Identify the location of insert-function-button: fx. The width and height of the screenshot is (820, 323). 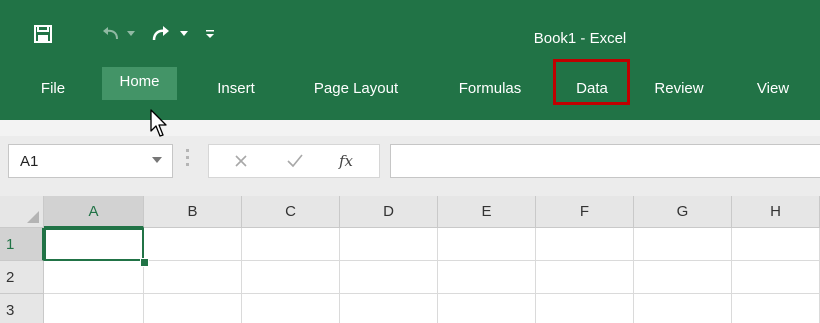
(346, 161).